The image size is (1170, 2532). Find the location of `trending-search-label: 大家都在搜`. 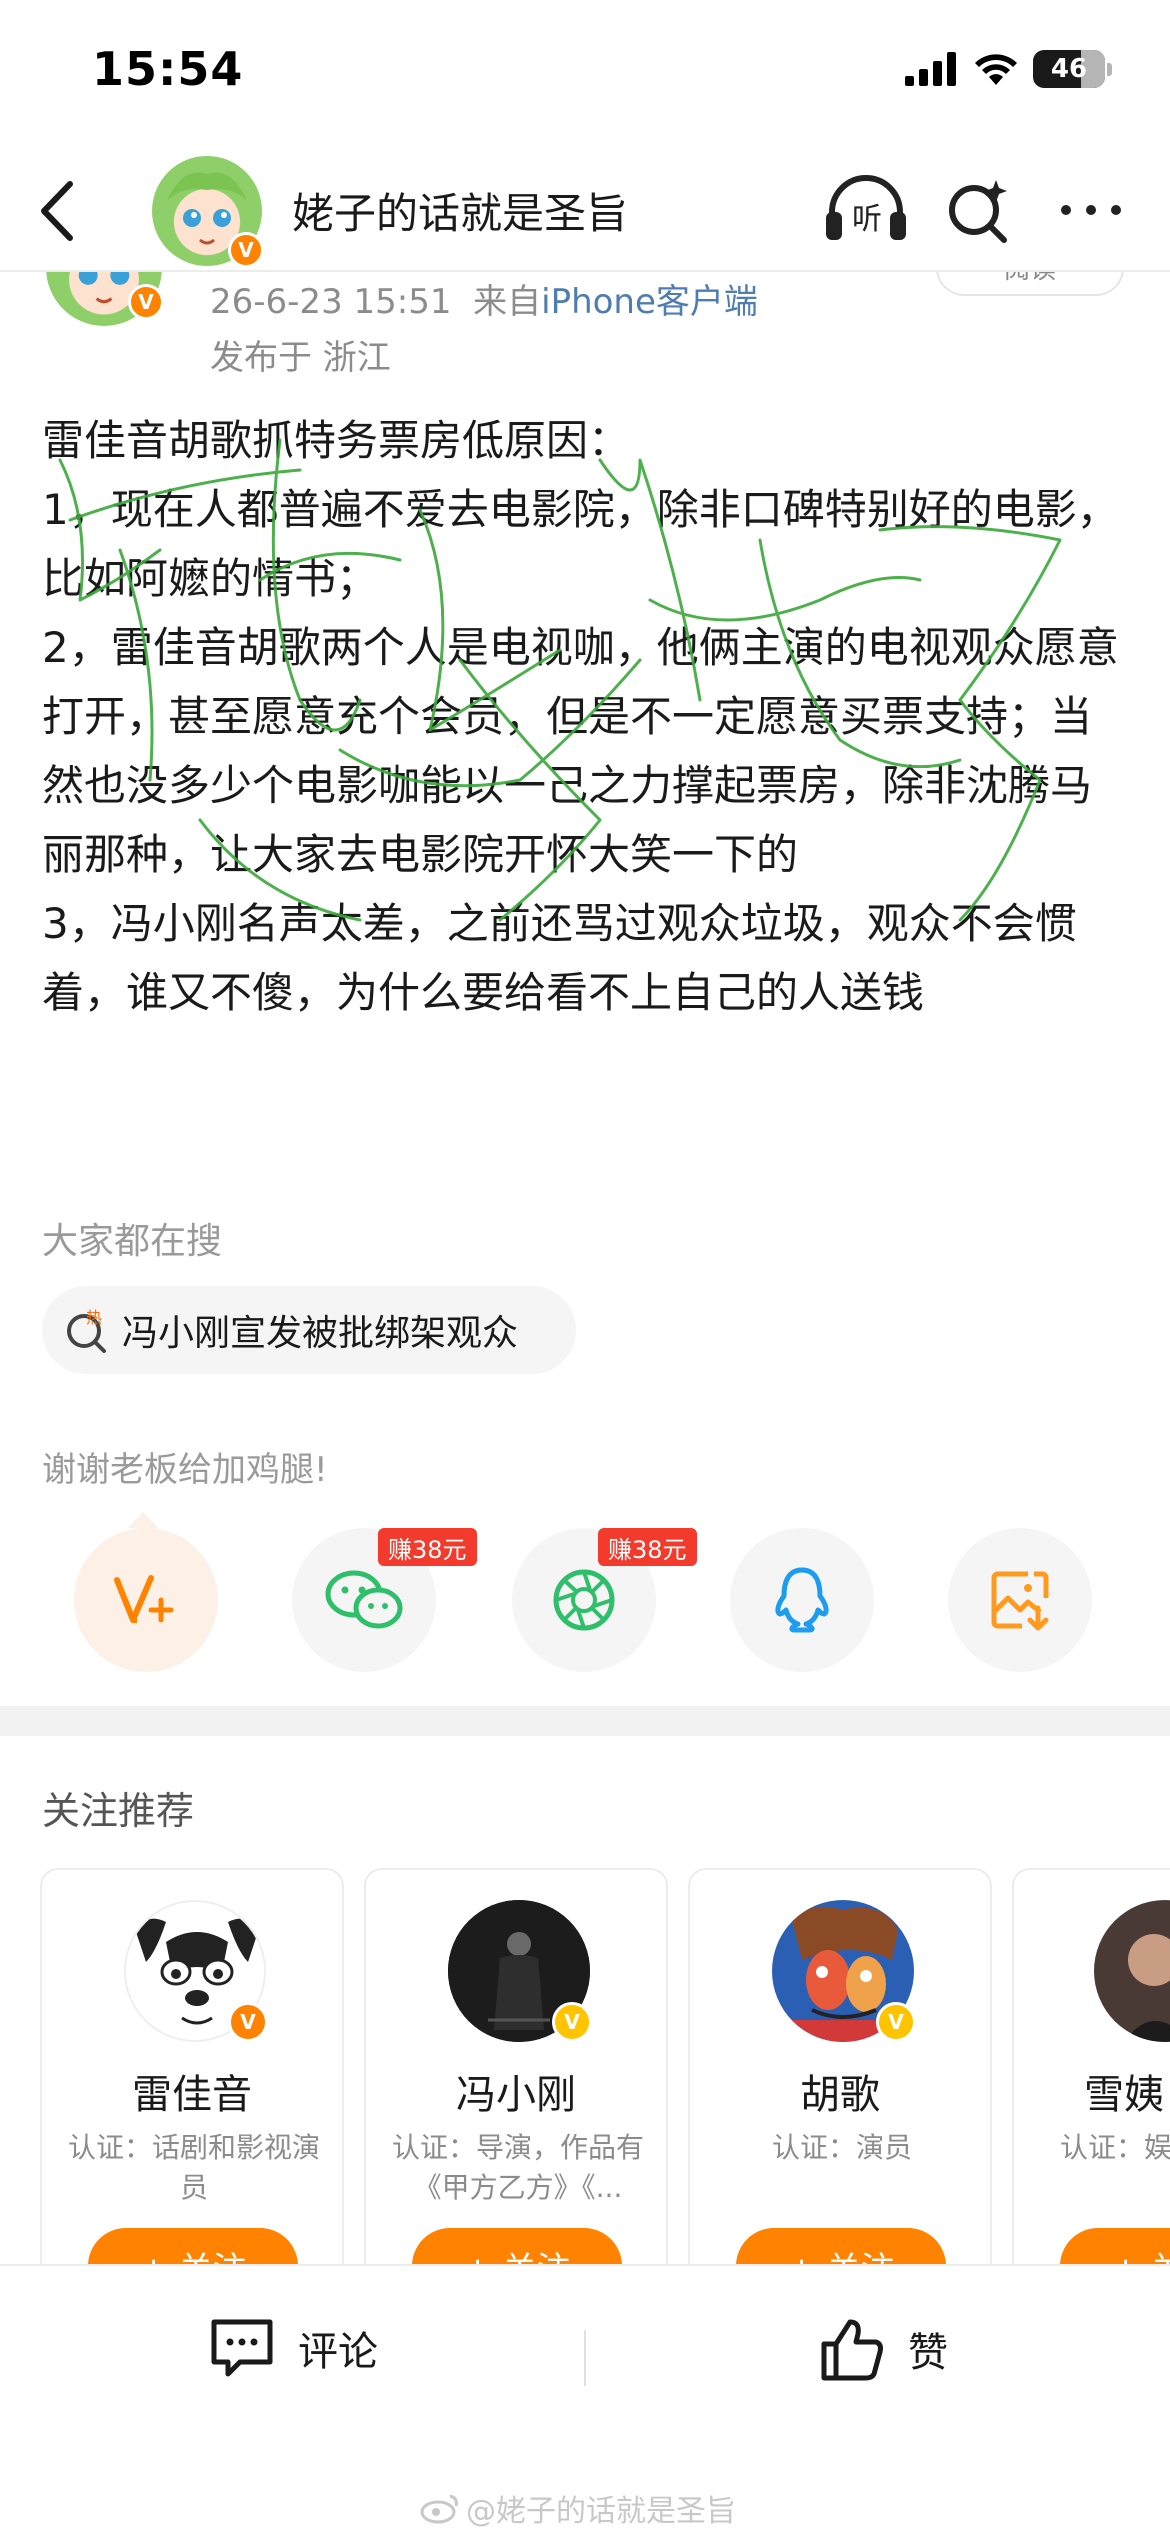

trending-search-label: 大家都在搜 is located at coordinates (132, 1241).